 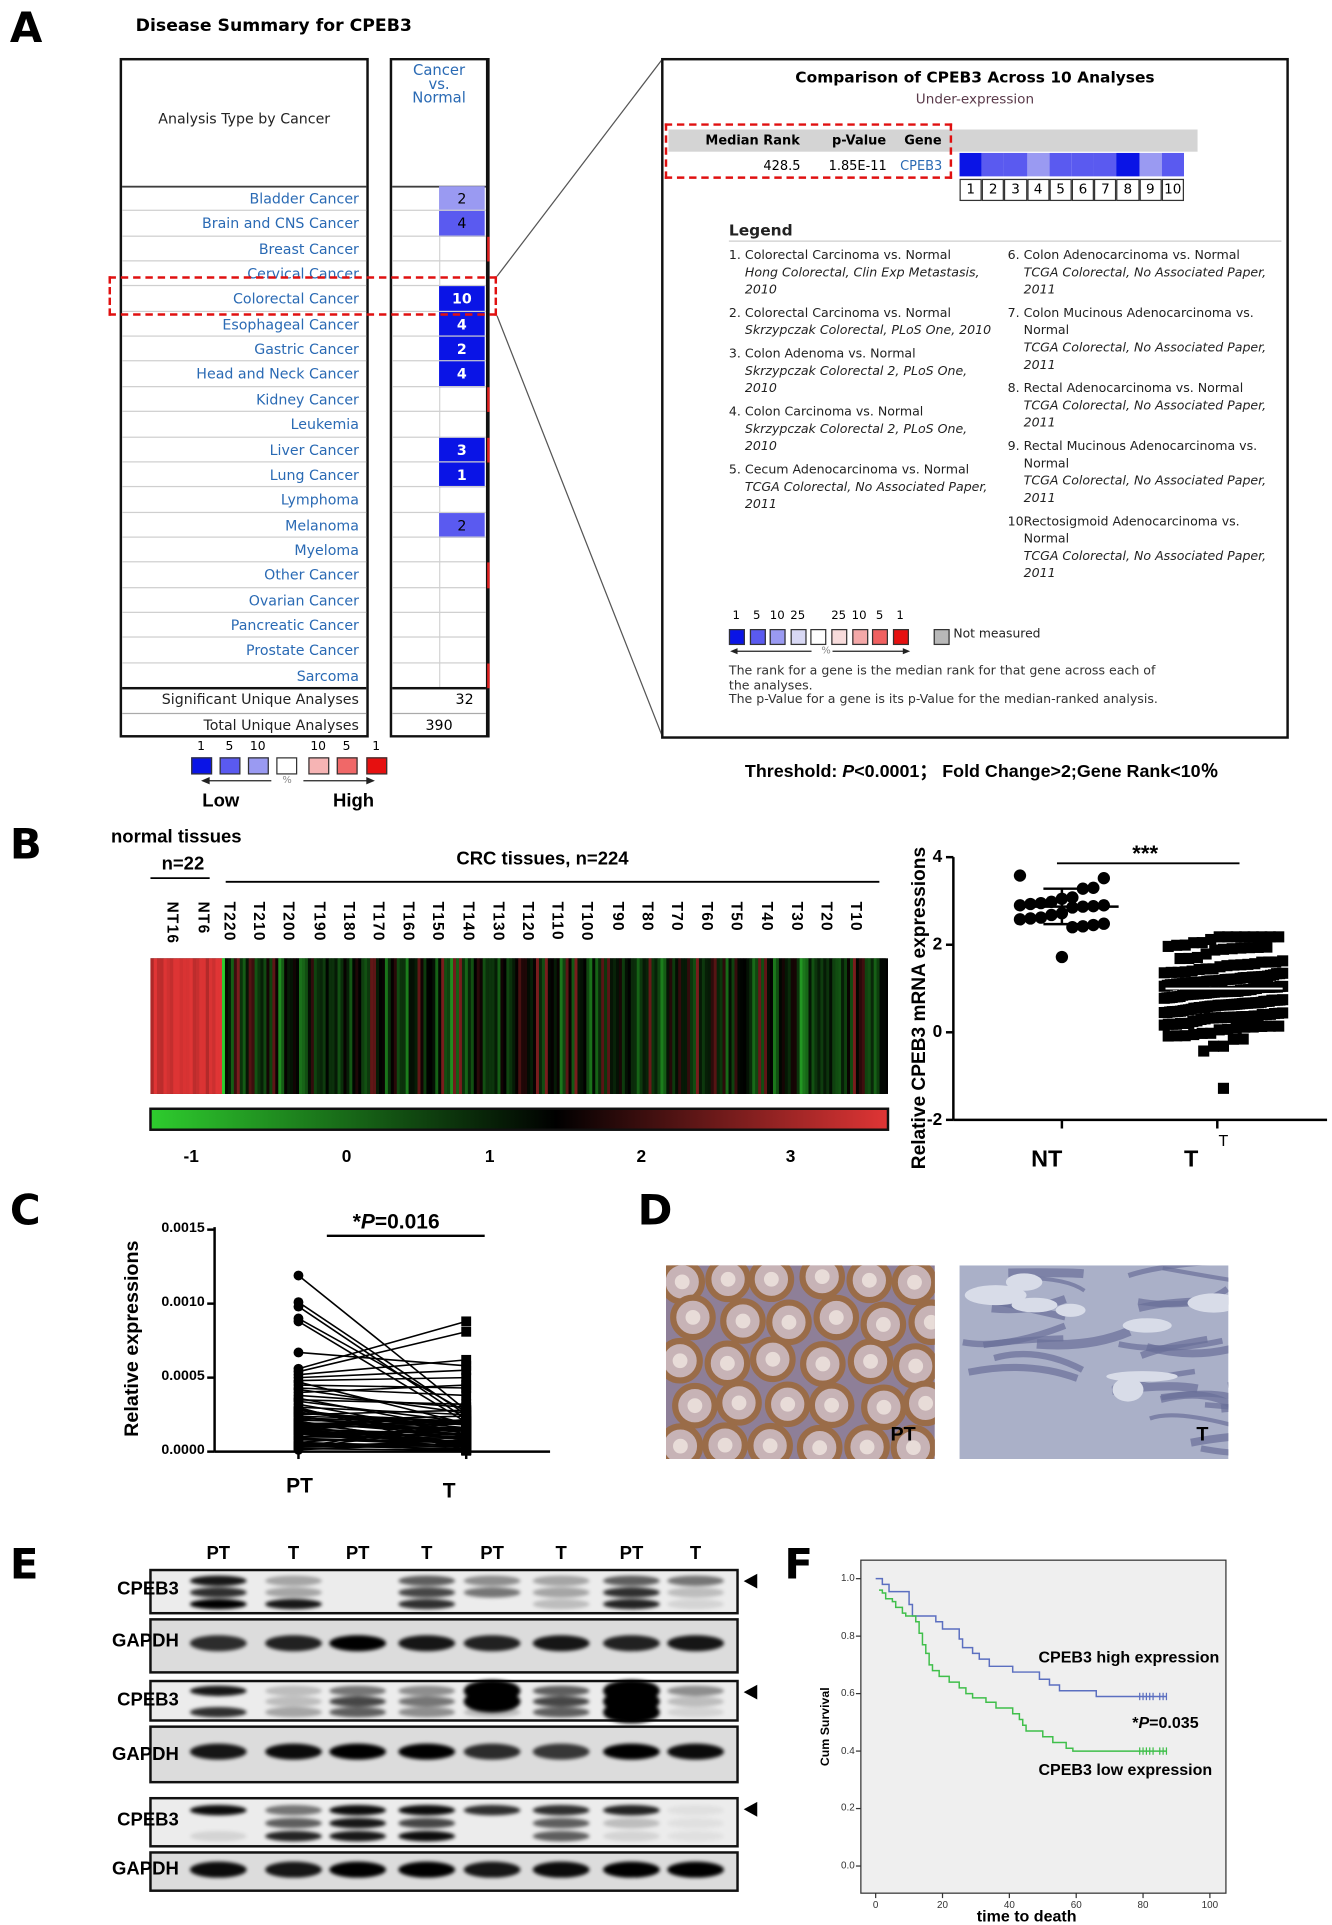 I want to click on y-tick-label: 0.4, so click(x=848, y=1750).